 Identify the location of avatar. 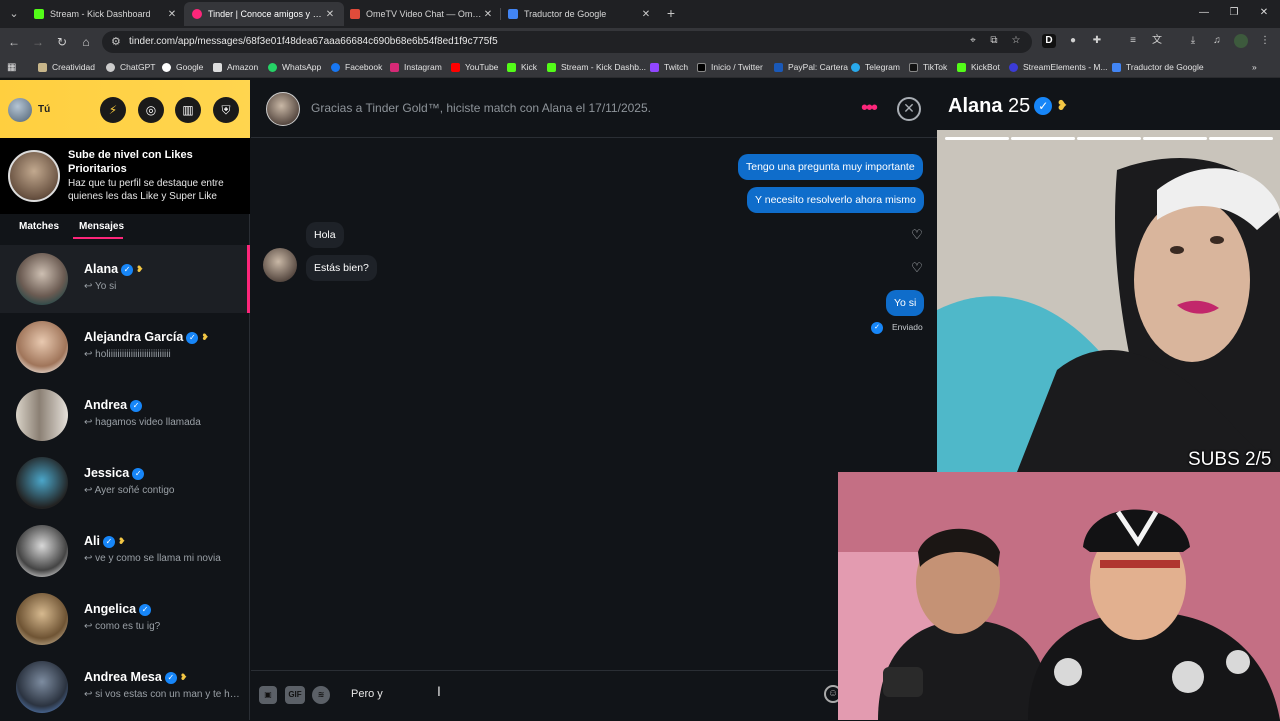
(42, 687).